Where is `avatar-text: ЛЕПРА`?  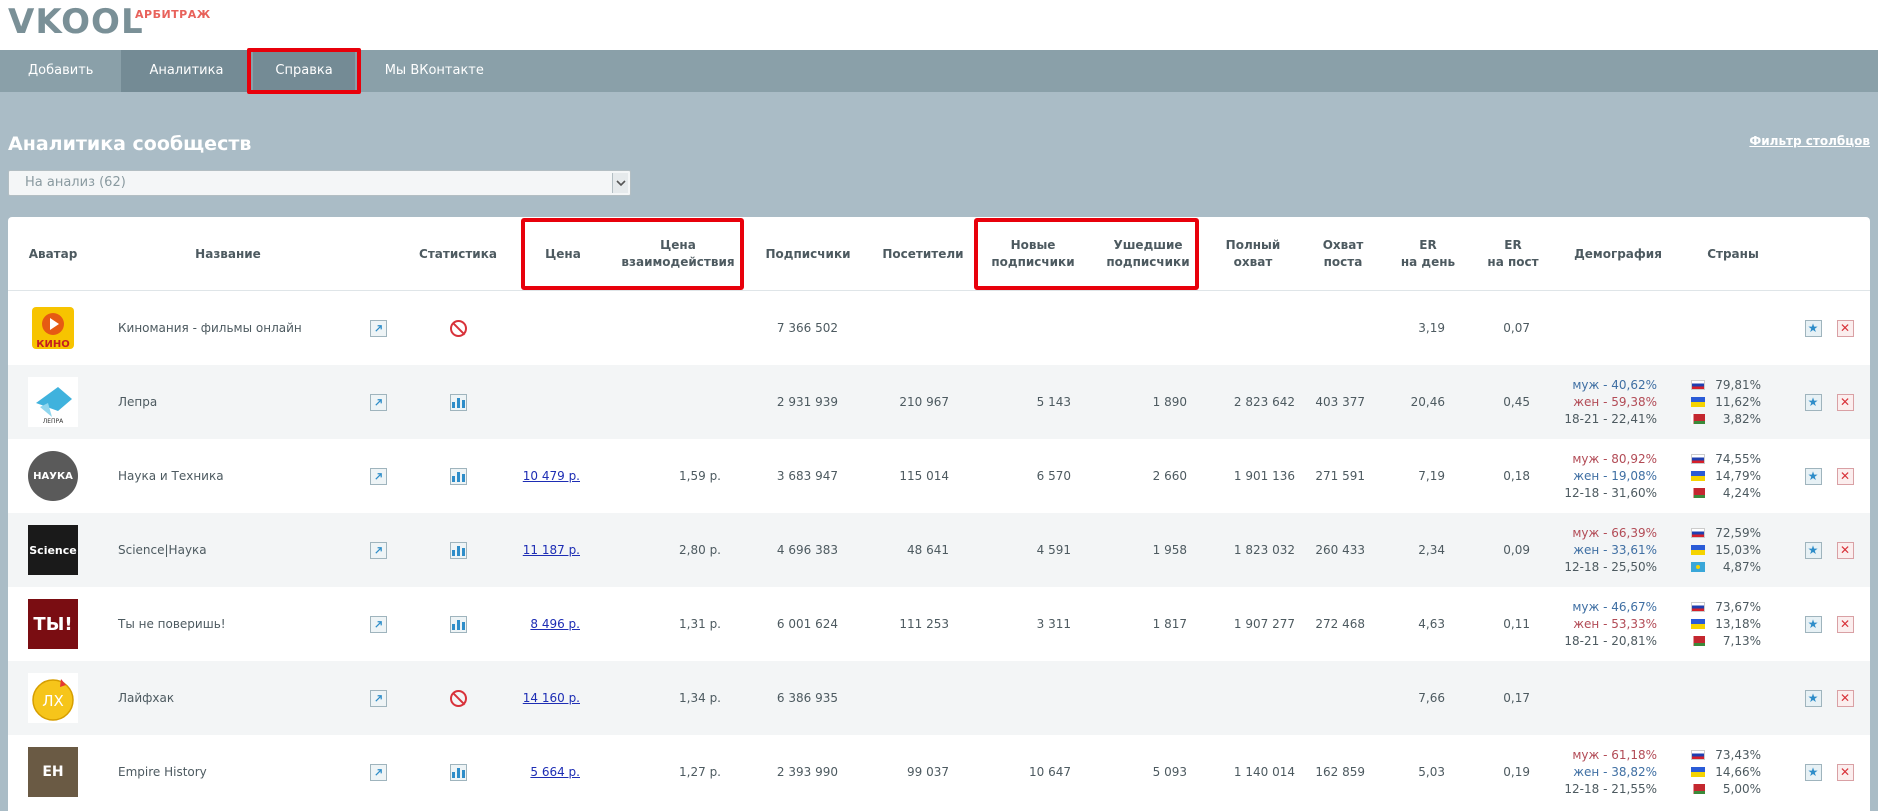 avatar-text: ЛЕПРА is located at coordinates (53, 421).